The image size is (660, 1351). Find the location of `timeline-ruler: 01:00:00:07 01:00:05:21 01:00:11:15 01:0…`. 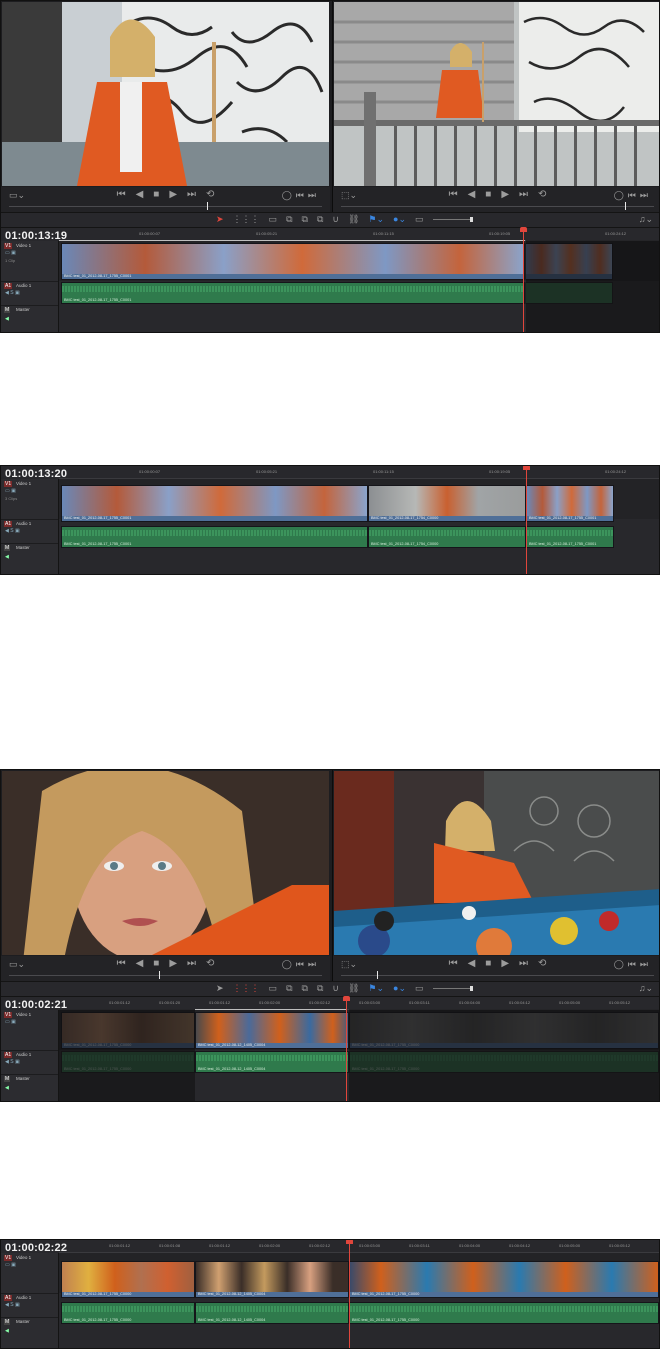

timeline-ruler: 01:00:00:07 01:00:05:21 01:00:11:15 01:0… is located at coordinates (359, 472).